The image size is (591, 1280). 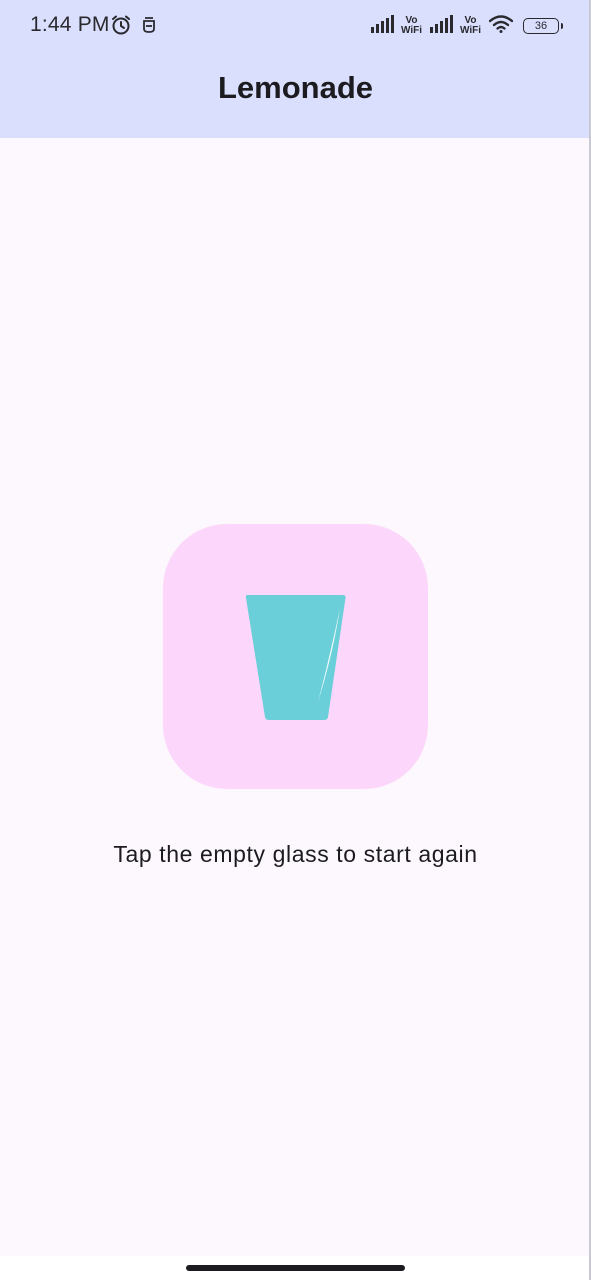 I want to click on status-time: 1:44 PM, so click(x=70, y=24).